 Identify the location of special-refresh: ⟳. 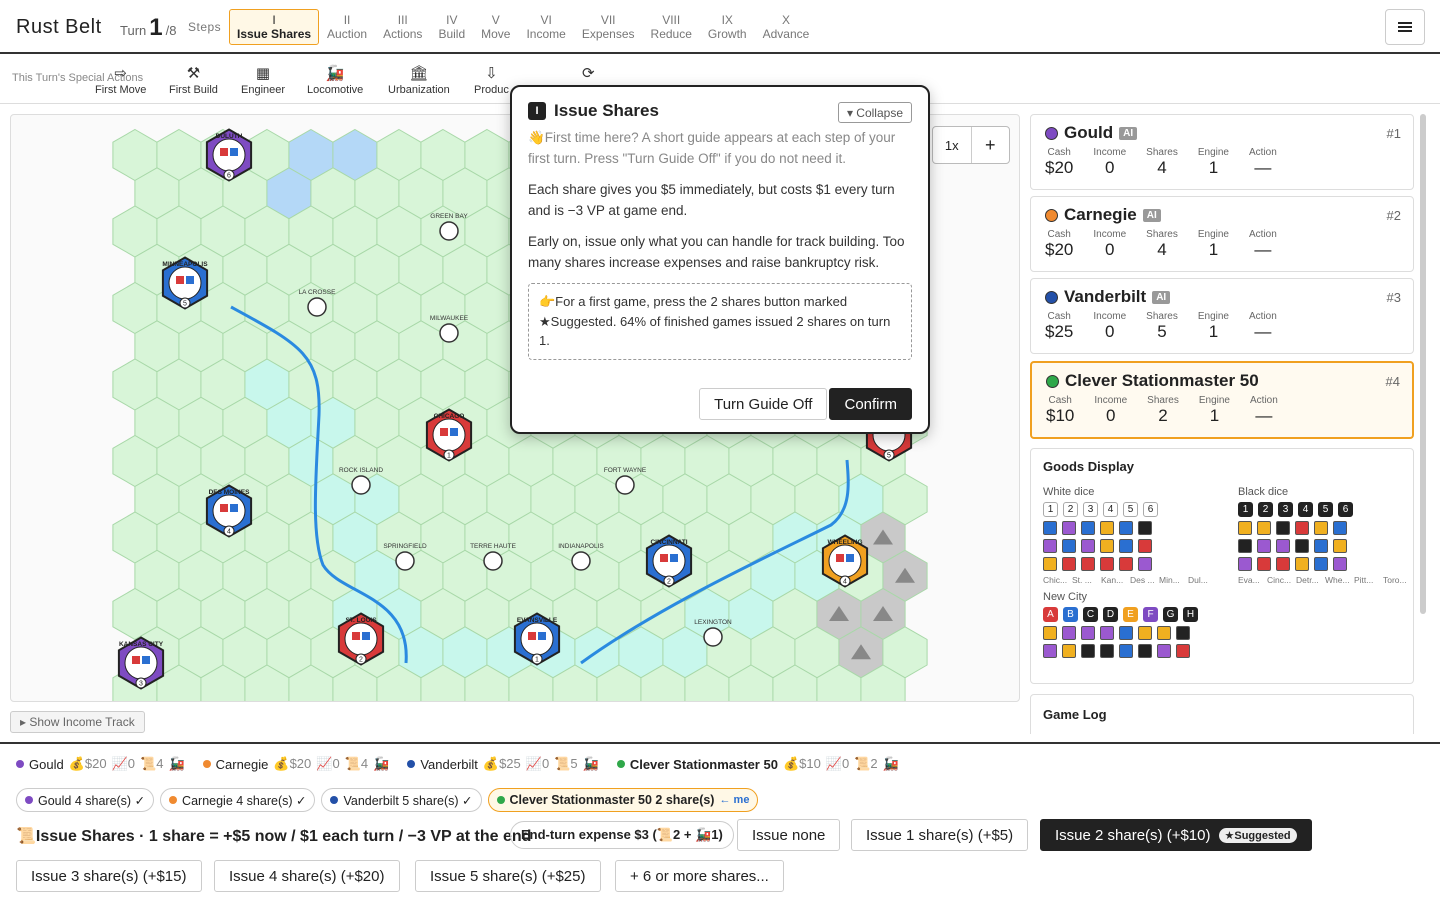
(588, 74).